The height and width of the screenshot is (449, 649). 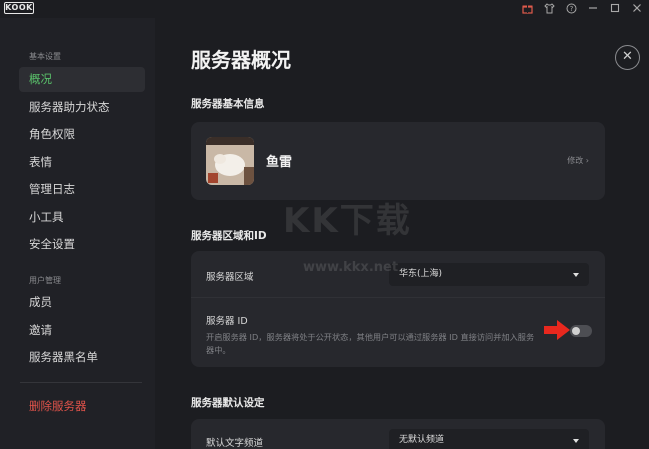 What do you see at coordinates (627, 57) in the screenshot?
I see `close-settings-button: ✕` at bounding box center [627, 57].